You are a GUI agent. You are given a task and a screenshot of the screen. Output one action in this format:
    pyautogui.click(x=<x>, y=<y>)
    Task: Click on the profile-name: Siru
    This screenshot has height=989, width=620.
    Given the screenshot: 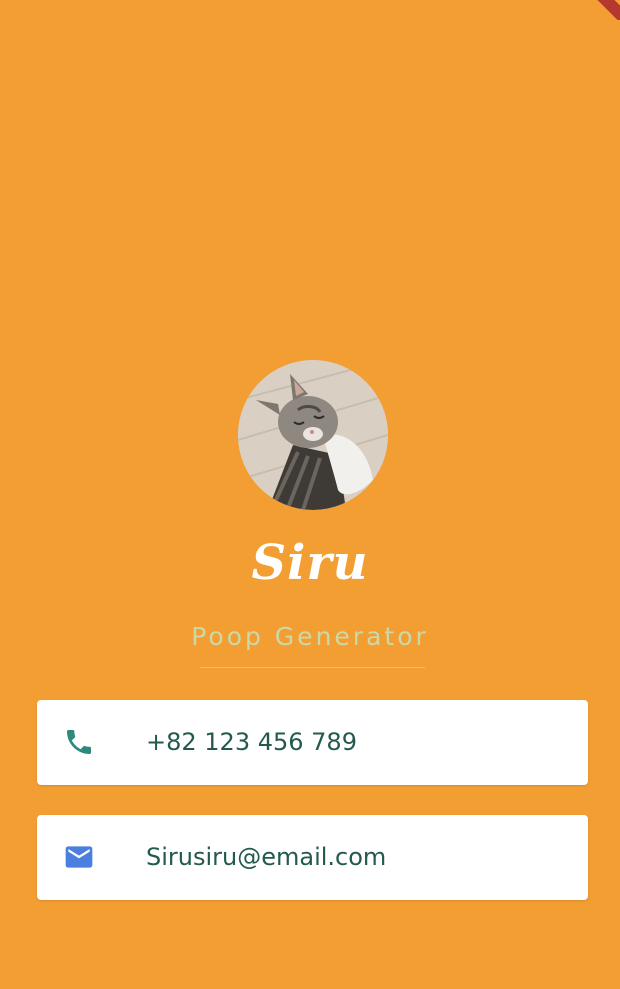 What is the action you would take?
    pyautogui.click(x=310, y=563)
    